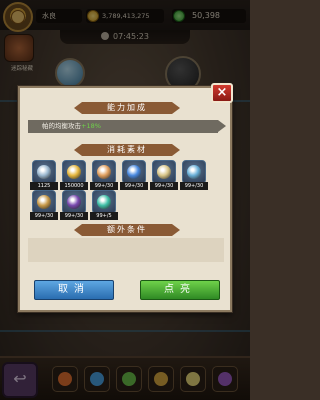  I want to click on cancel-button: 取消, so click(74, 290).